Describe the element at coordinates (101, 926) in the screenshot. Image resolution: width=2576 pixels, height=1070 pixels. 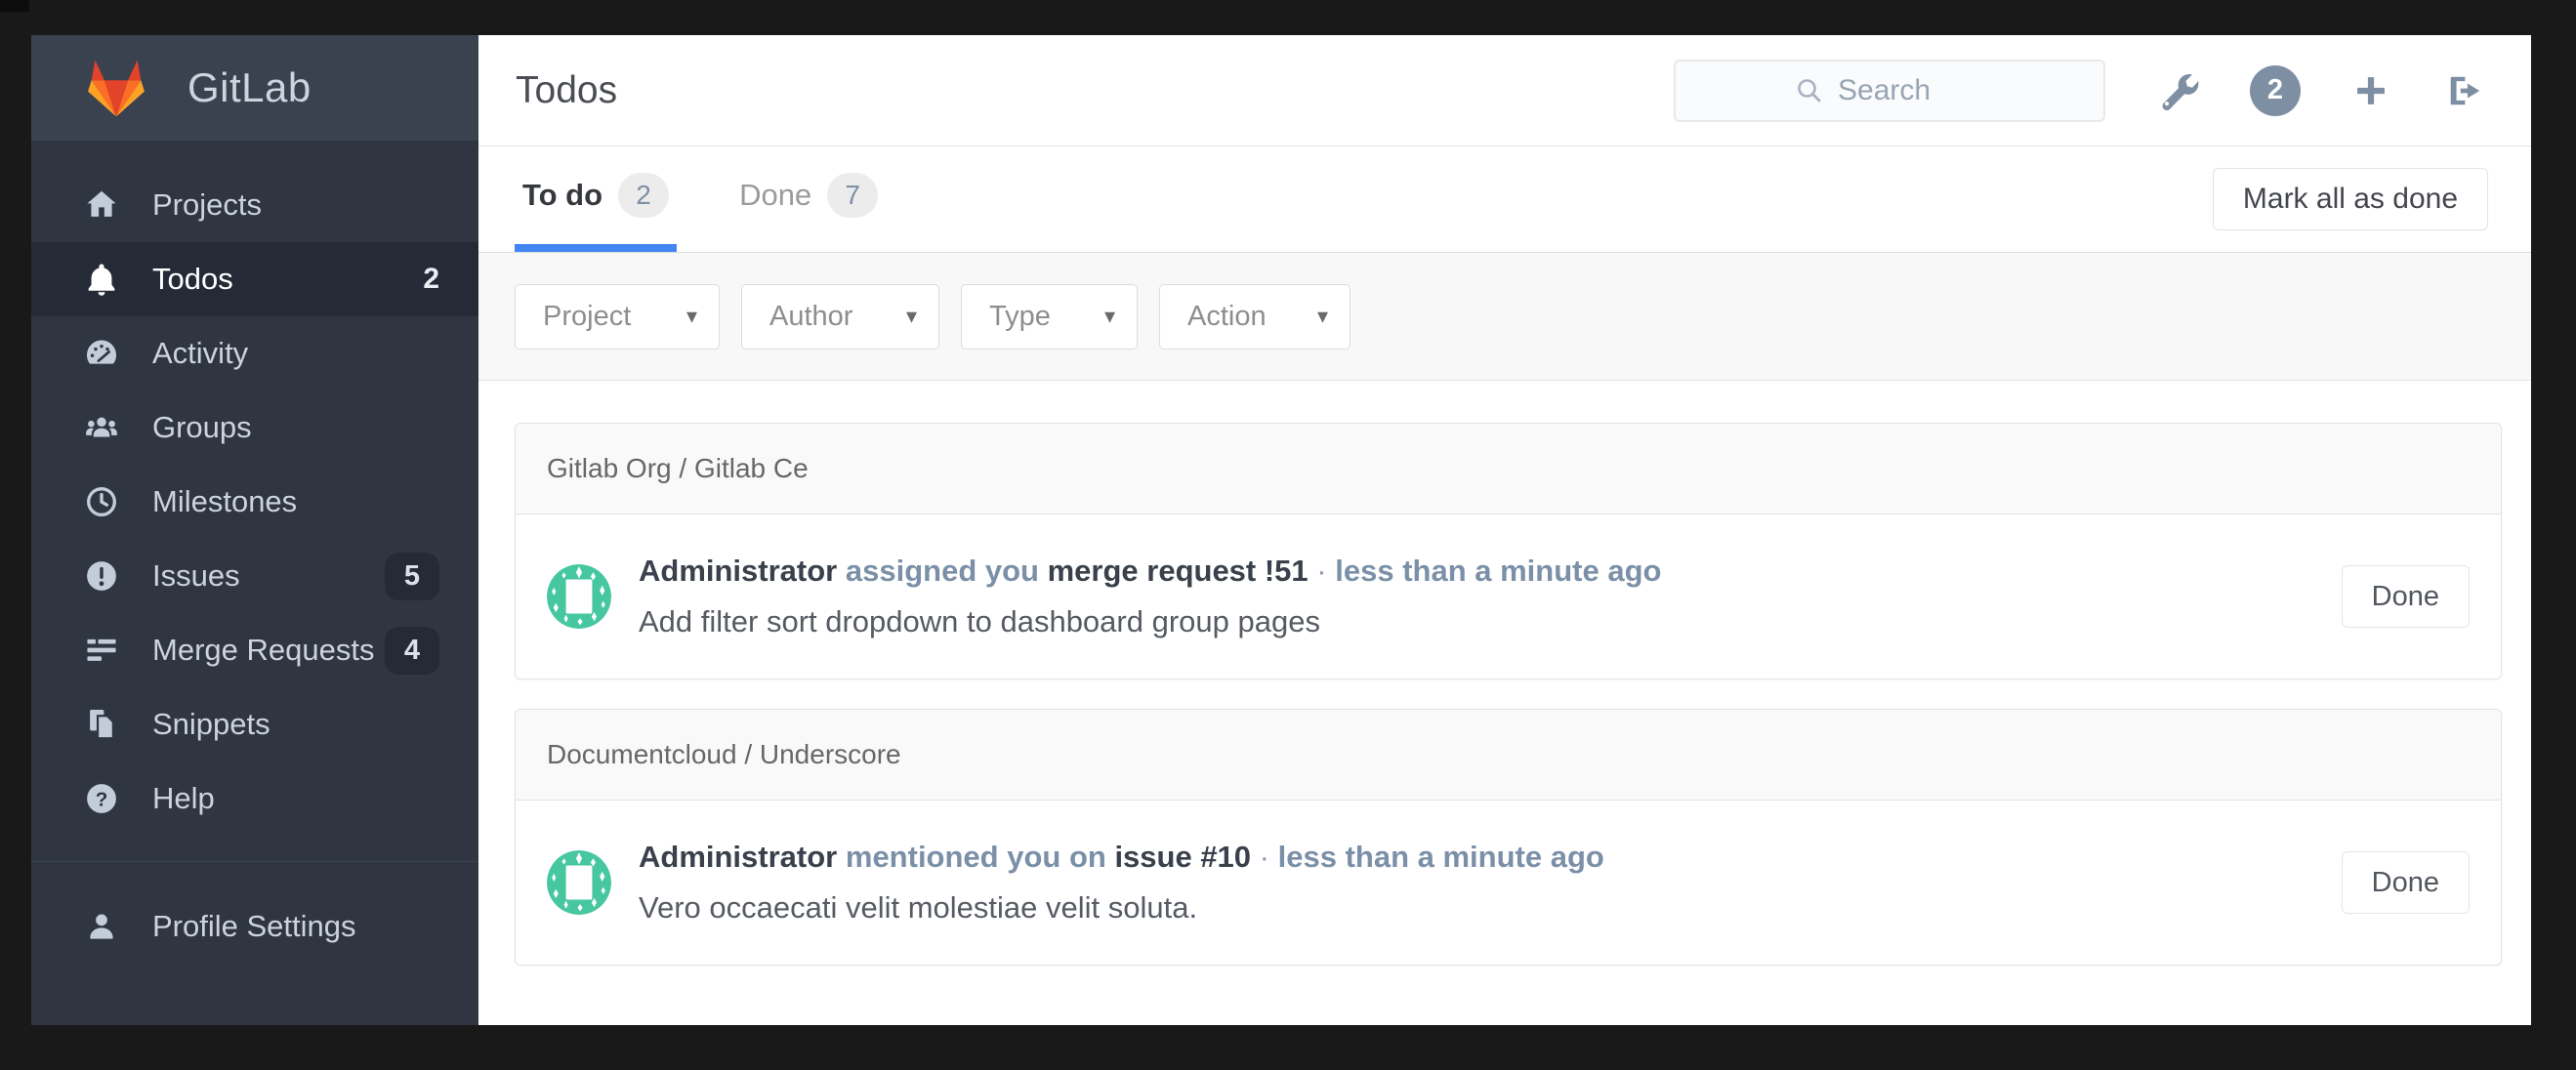
I see `user-icon` at that location.